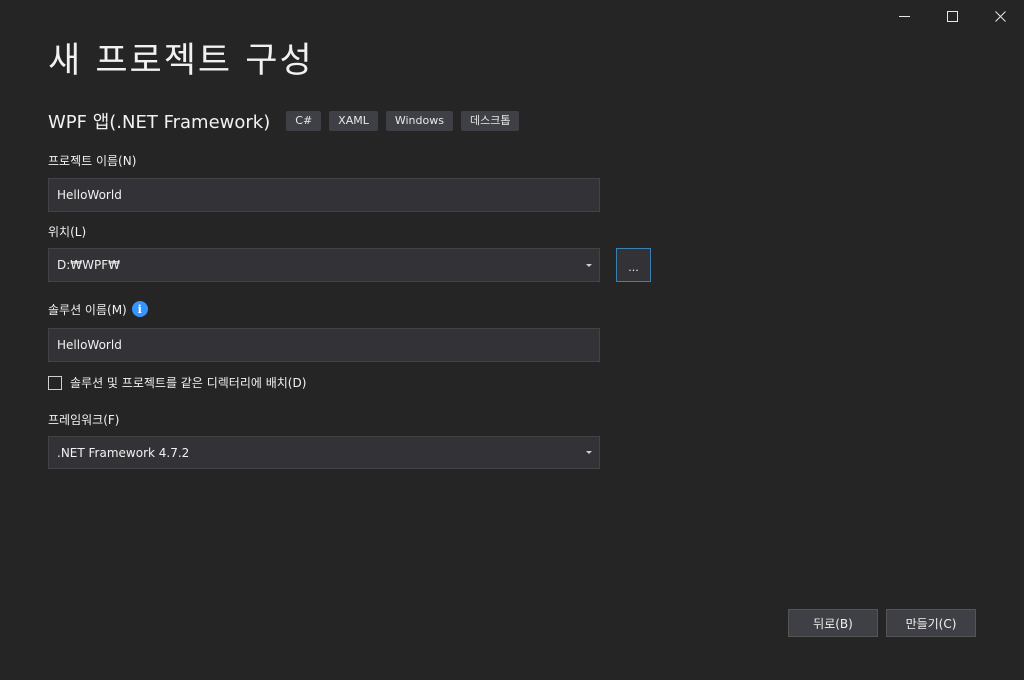  Describe the element at coordinates (188, 383) in the screenshot. I see `same-directory-label: 솔루션 및 프로젝트를 같은 디렉터리에 배치(D)` at that location.